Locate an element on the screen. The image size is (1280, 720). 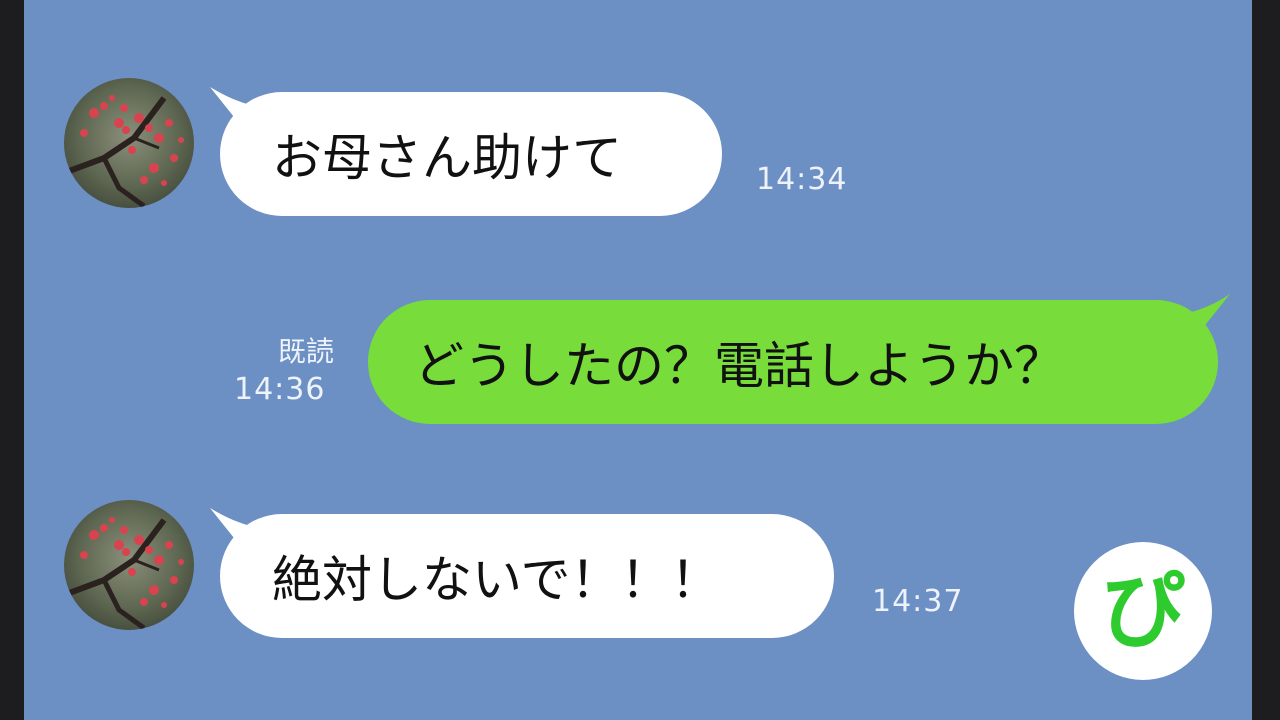
message-text: 絶対しないで！！！ is located at coordinates (496, 580).